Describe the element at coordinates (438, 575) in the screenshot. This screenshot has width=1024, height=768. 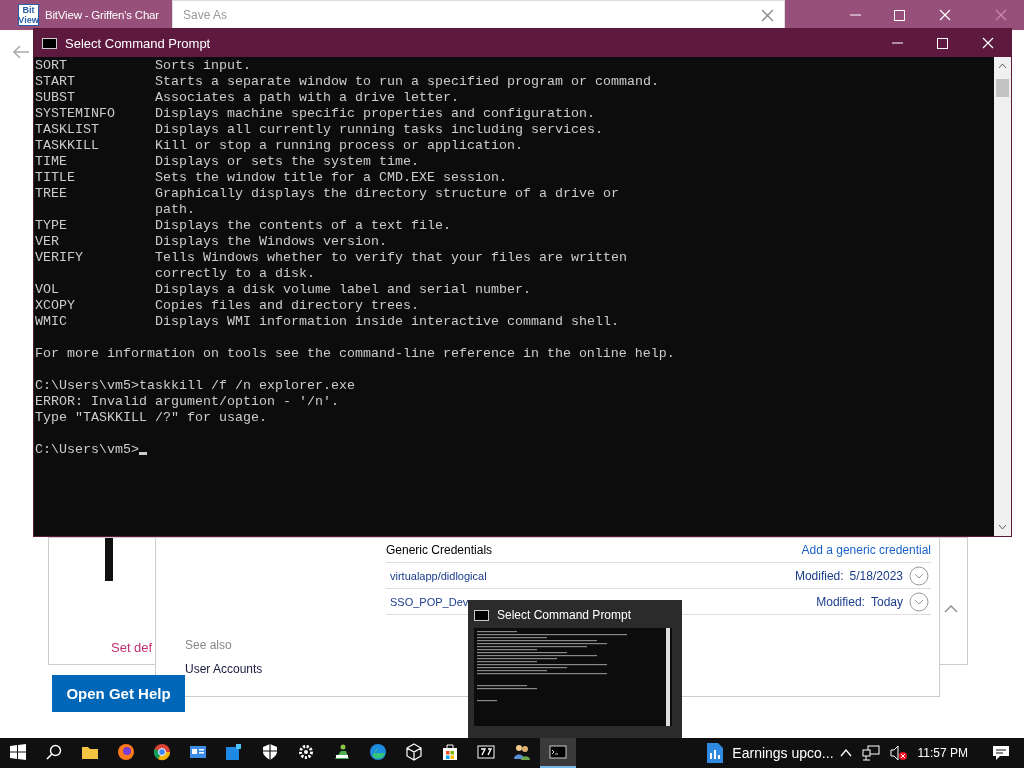
I see `credential-name: virtualapp/didlogical` at that location.